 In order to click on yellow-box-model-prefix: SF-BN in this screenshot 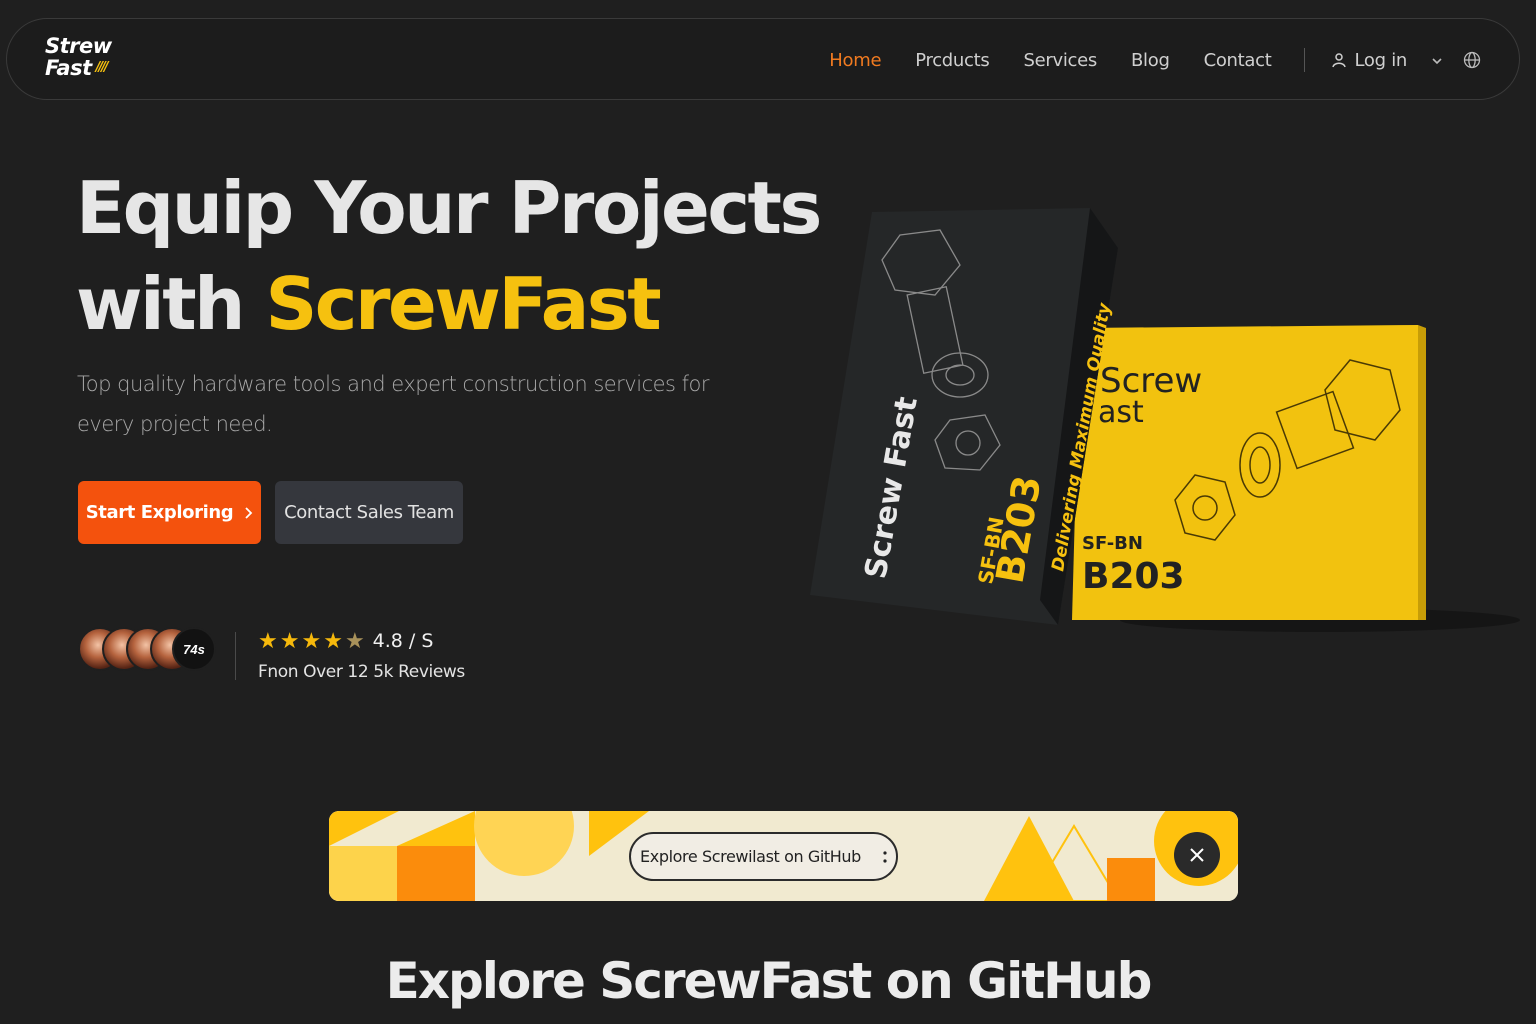, I will do `click(1112, 543)`.